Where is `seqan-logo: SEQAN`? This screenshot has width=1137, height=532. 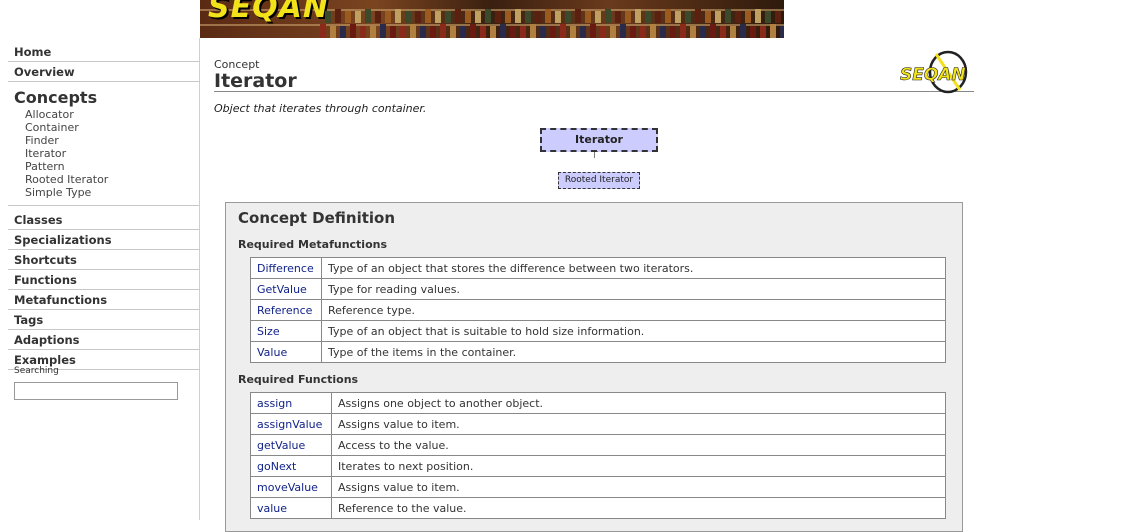
seqan-logo: SEQAN is located at coordinates (934, 72).